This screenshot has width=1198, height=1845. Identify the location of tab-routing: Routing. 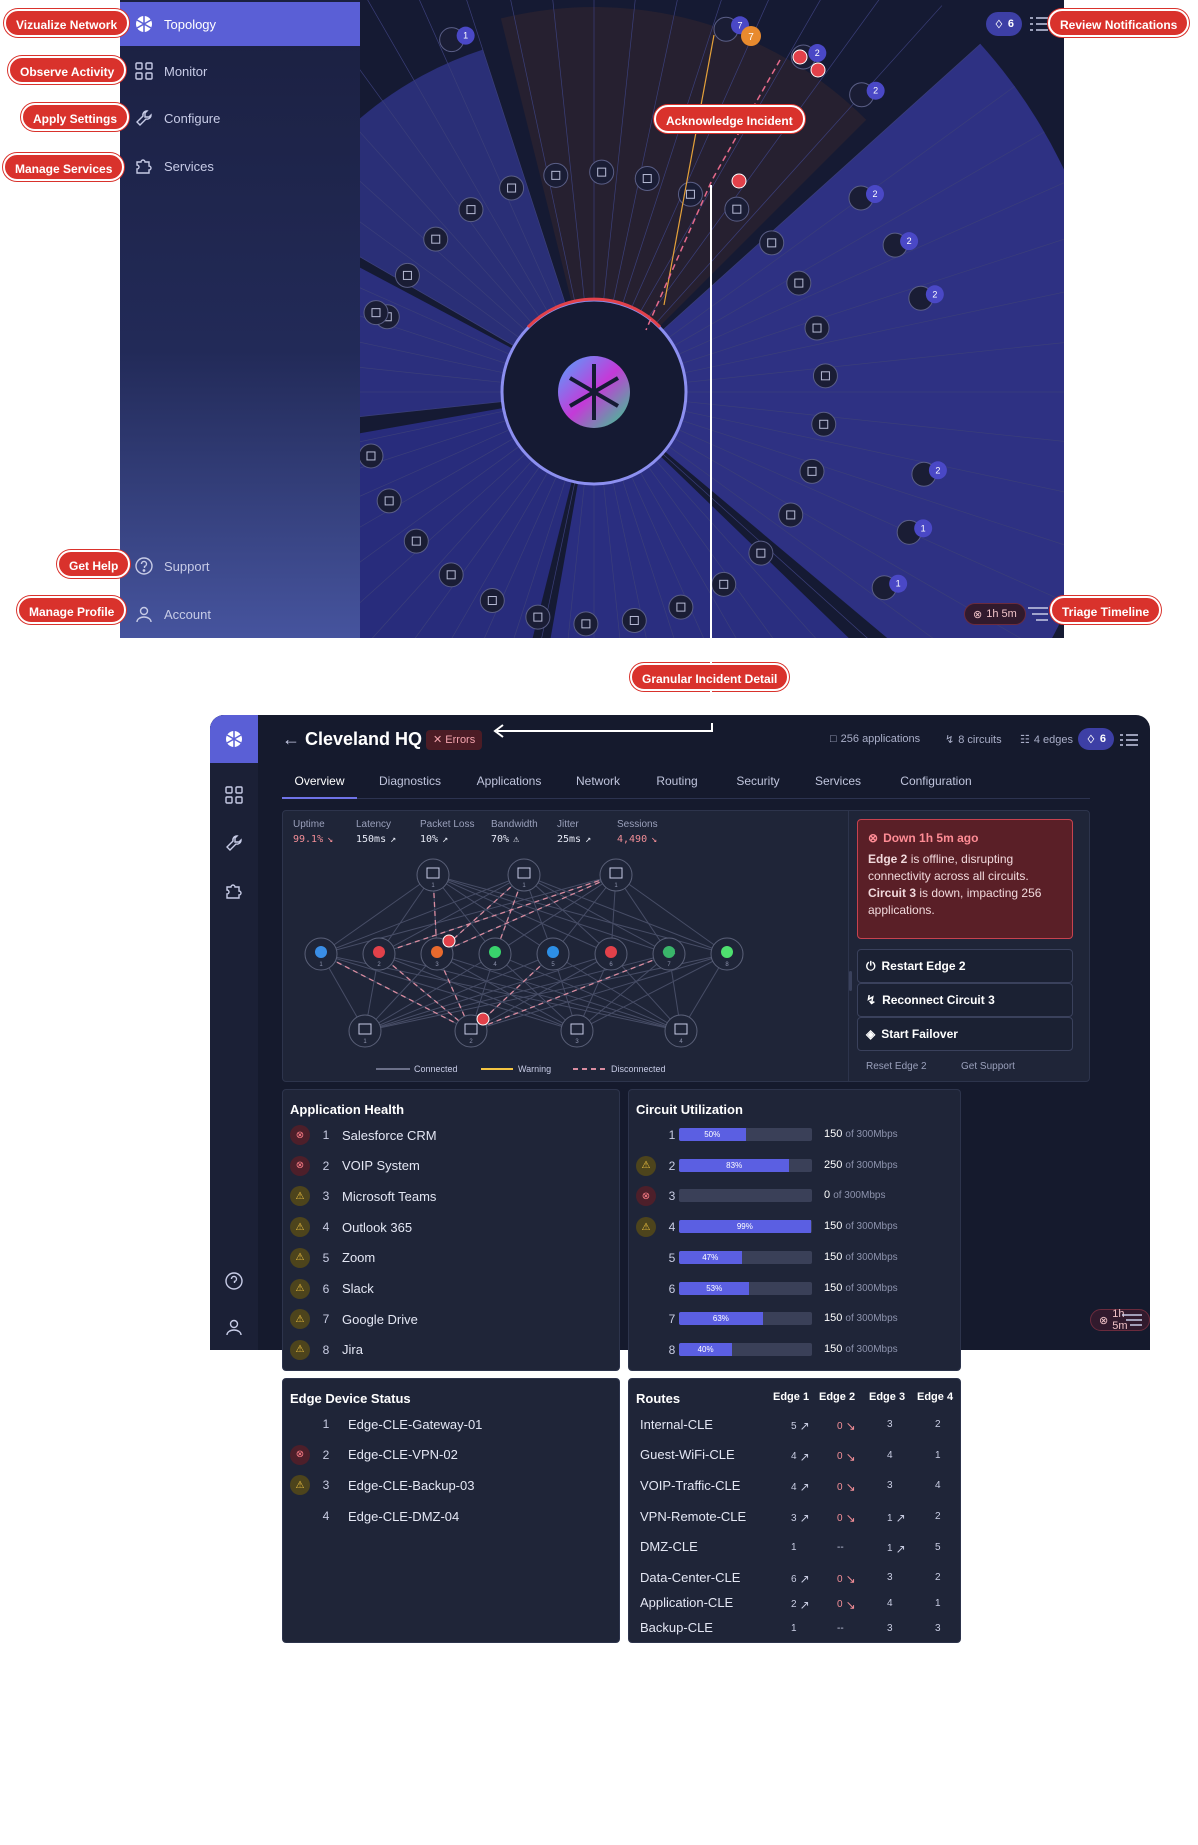
(677, 783).